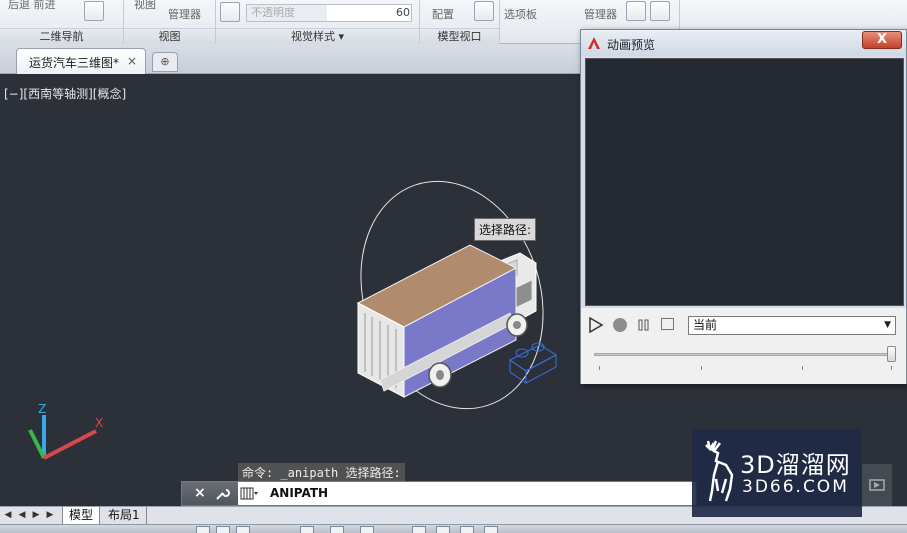 The image size is (907, 533). Describe the element at coordinates (520, 14) in the screenshot. I see `tool-palettes-label: 选项板` at that location.